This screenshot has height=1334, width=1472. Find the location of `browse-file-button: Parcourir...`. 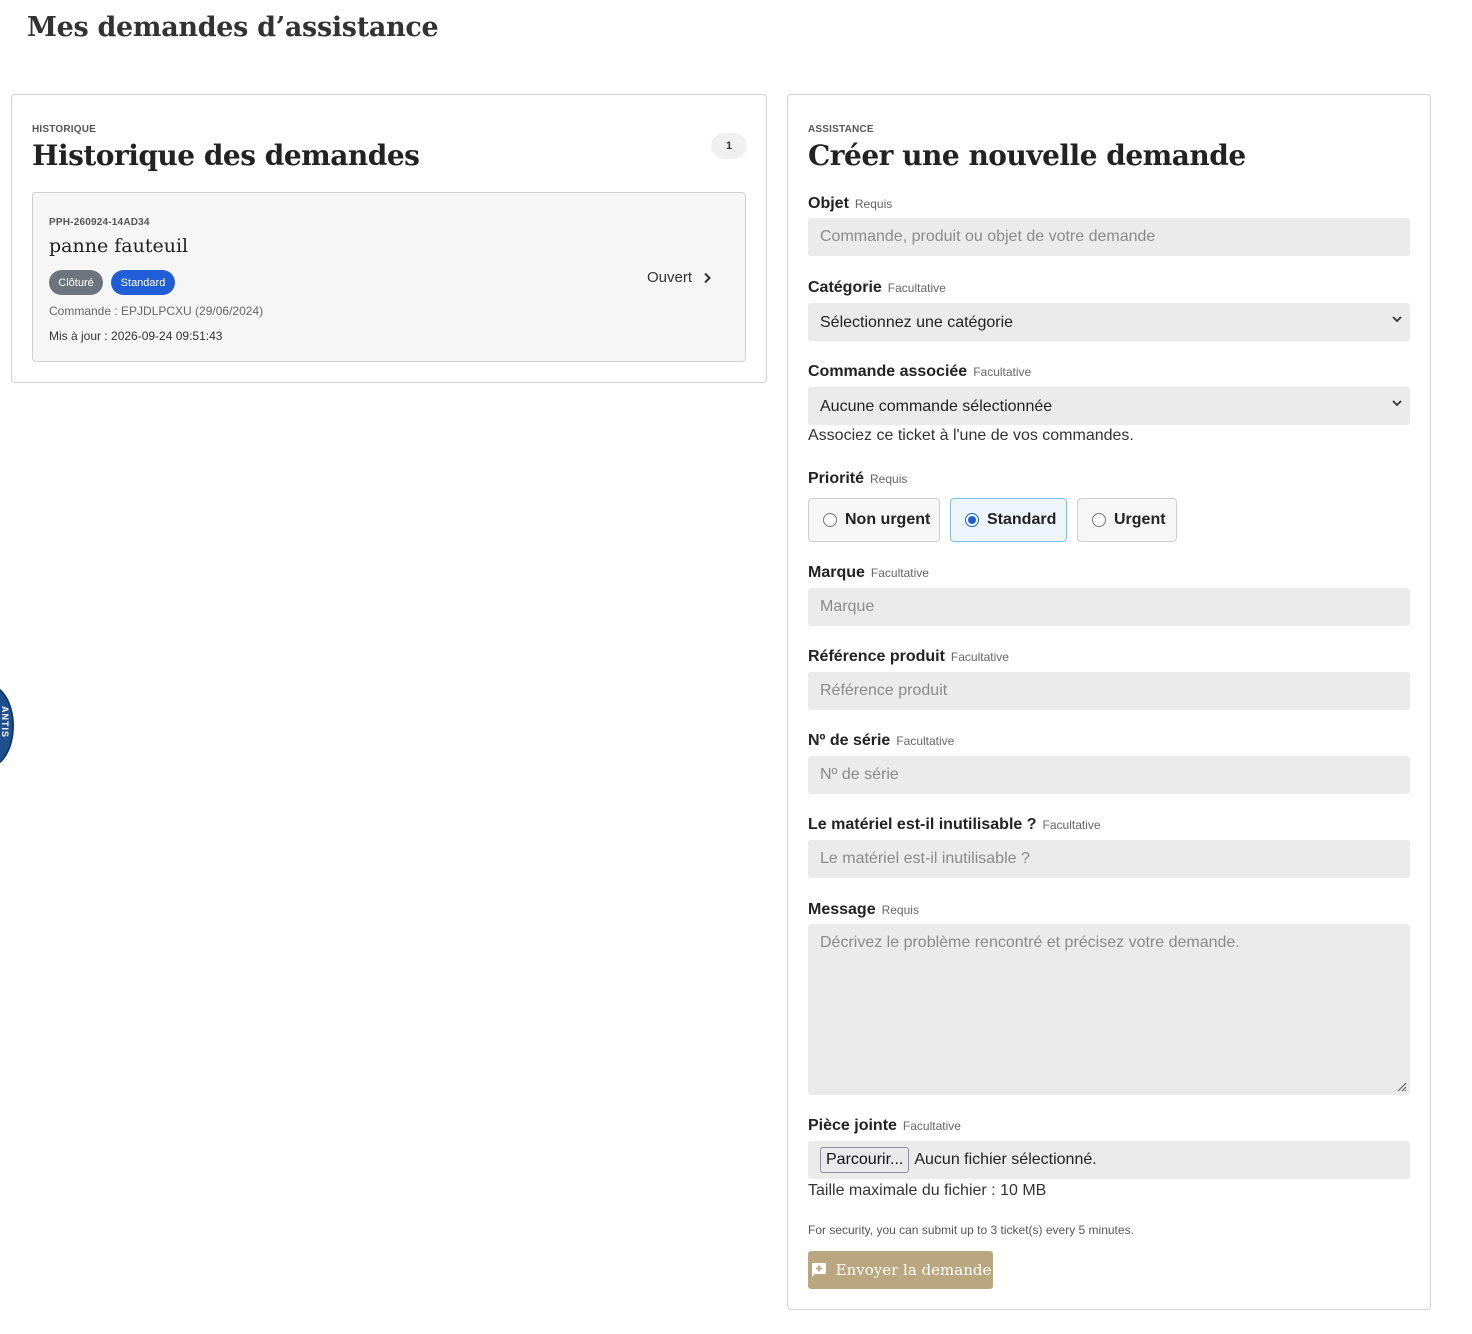

browse-file-button: Parcourir... is located at coordinates (865, 1160).